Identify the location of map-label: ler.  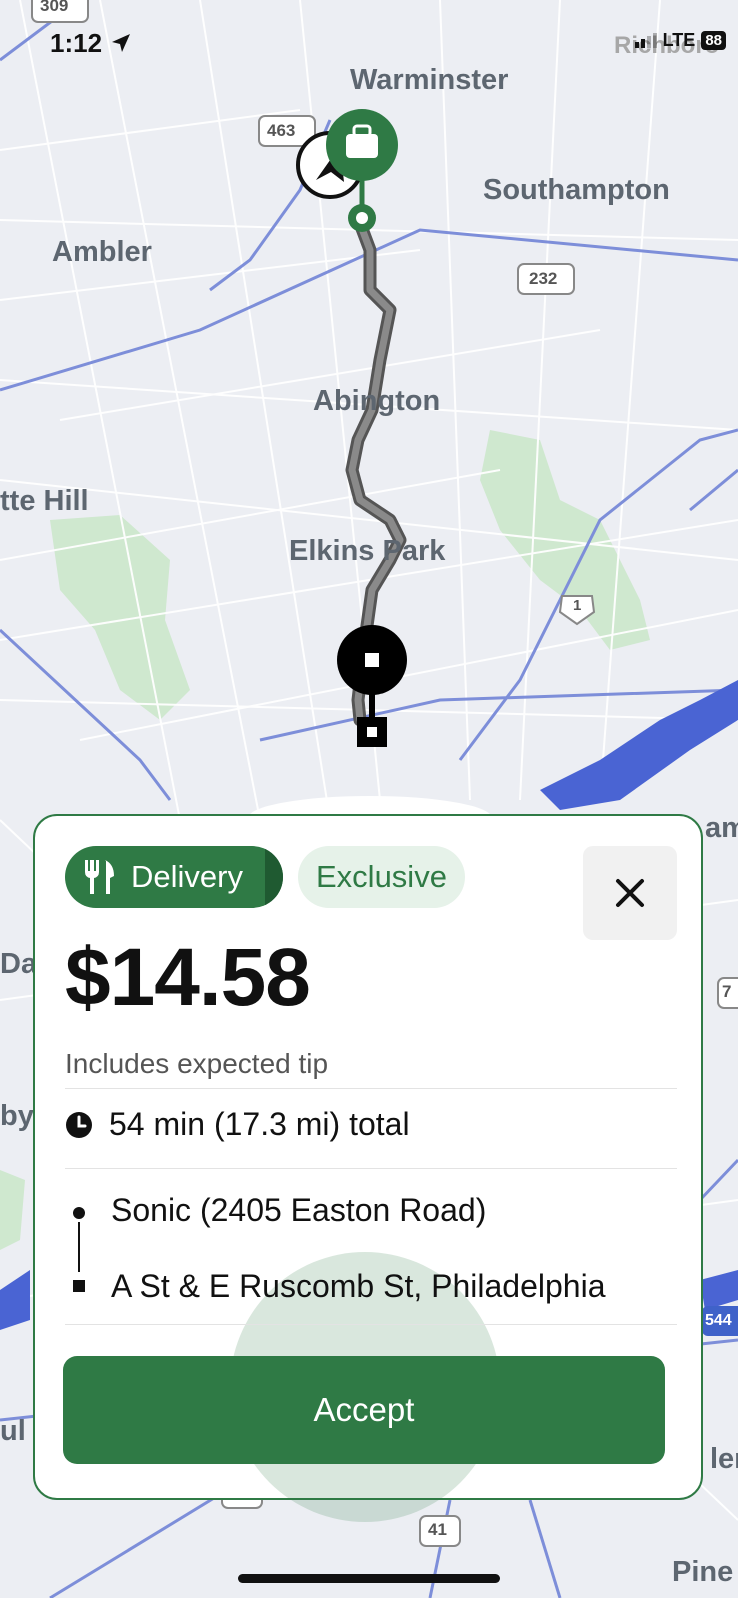
(724, 1459).